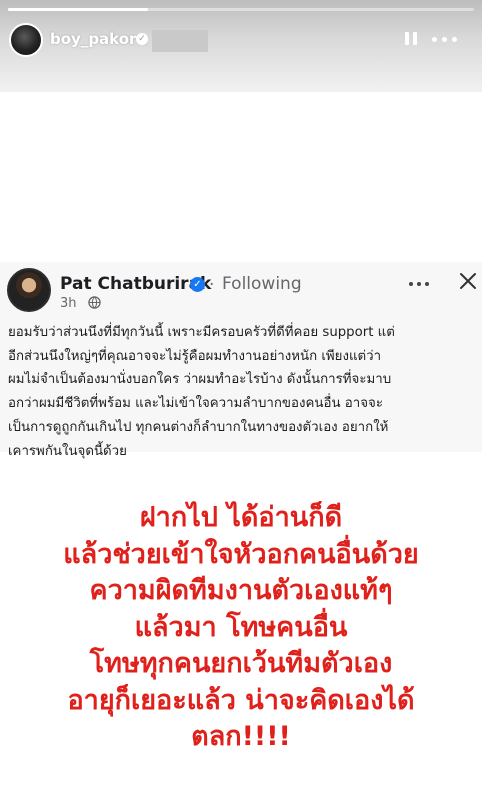 The width and height of the screenshot is (482, 793). I want to click on post-time: 3h, so click(68, 303).